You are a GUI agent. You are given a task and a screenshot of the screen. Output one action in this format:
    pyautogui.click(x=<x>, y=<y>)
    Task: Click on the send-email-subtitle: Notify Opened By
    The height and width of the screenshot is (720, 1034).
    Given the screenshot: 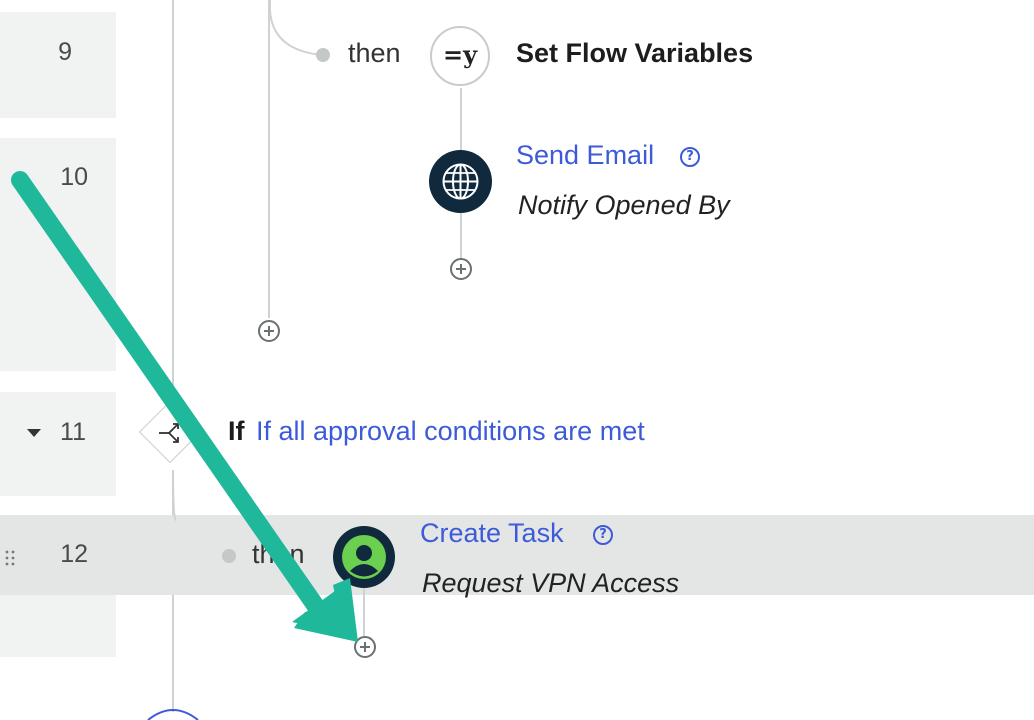 What is the action you would take?
    pyautogui.click(x=624, y=205)
    